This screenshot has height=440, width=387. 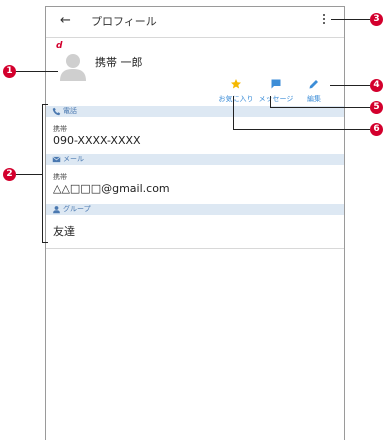 I want to click on callout-5-line-h, so click(x=320, y=107).